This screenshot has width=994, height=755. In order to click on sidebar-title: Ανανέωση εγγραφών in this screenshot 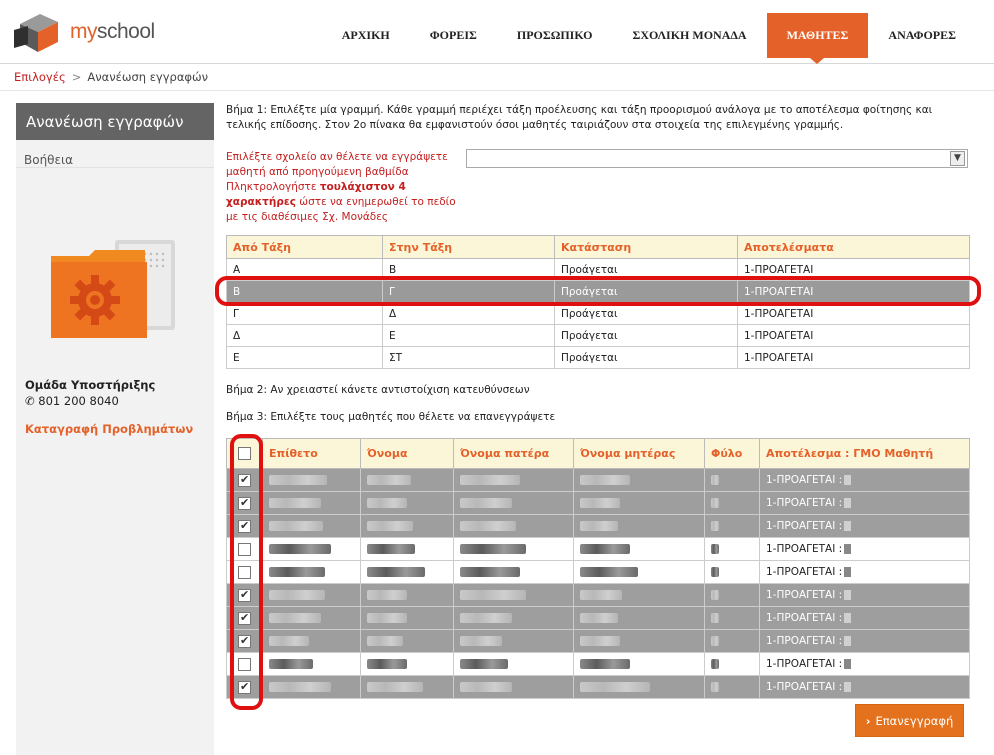, I will do `click(115, 121)`.